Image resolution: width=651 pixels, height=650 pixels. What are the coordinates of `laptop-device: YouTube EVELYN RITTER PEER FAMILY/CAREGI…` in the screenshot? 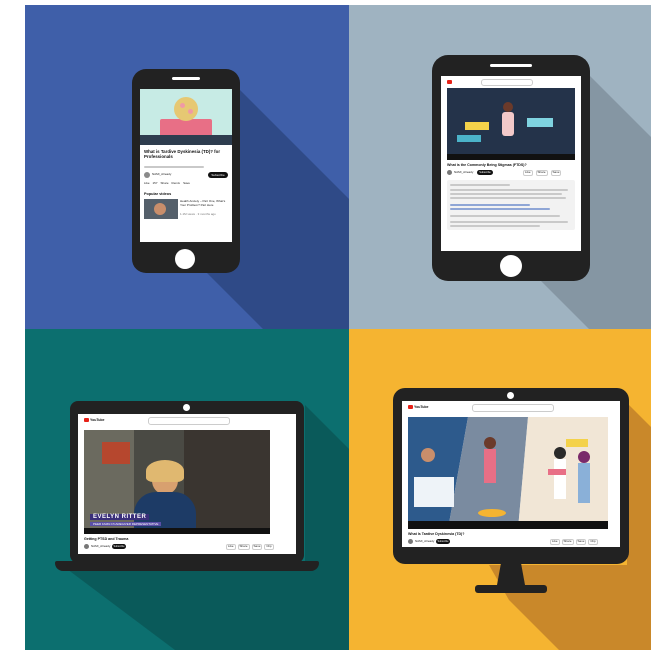 It's located at (187, 482).